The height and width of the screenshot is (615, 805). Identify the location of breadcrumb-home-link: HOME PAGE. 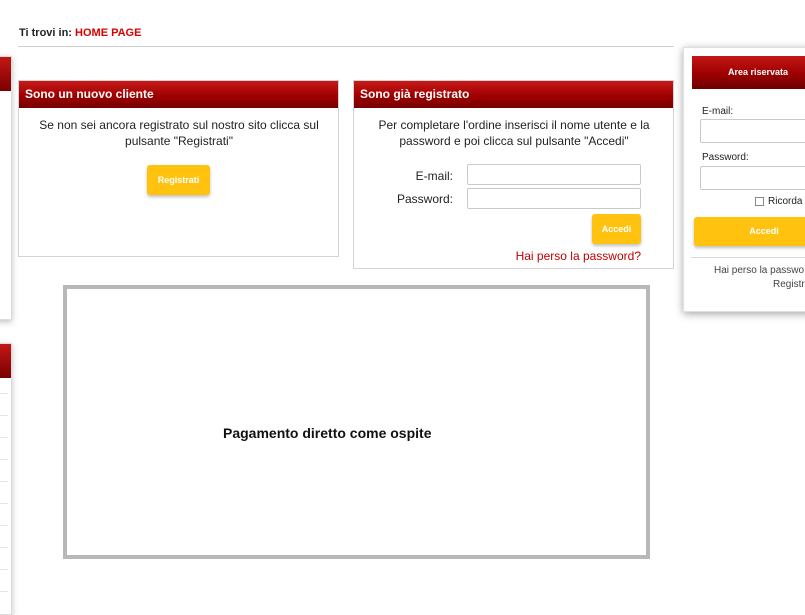
(108, 33).